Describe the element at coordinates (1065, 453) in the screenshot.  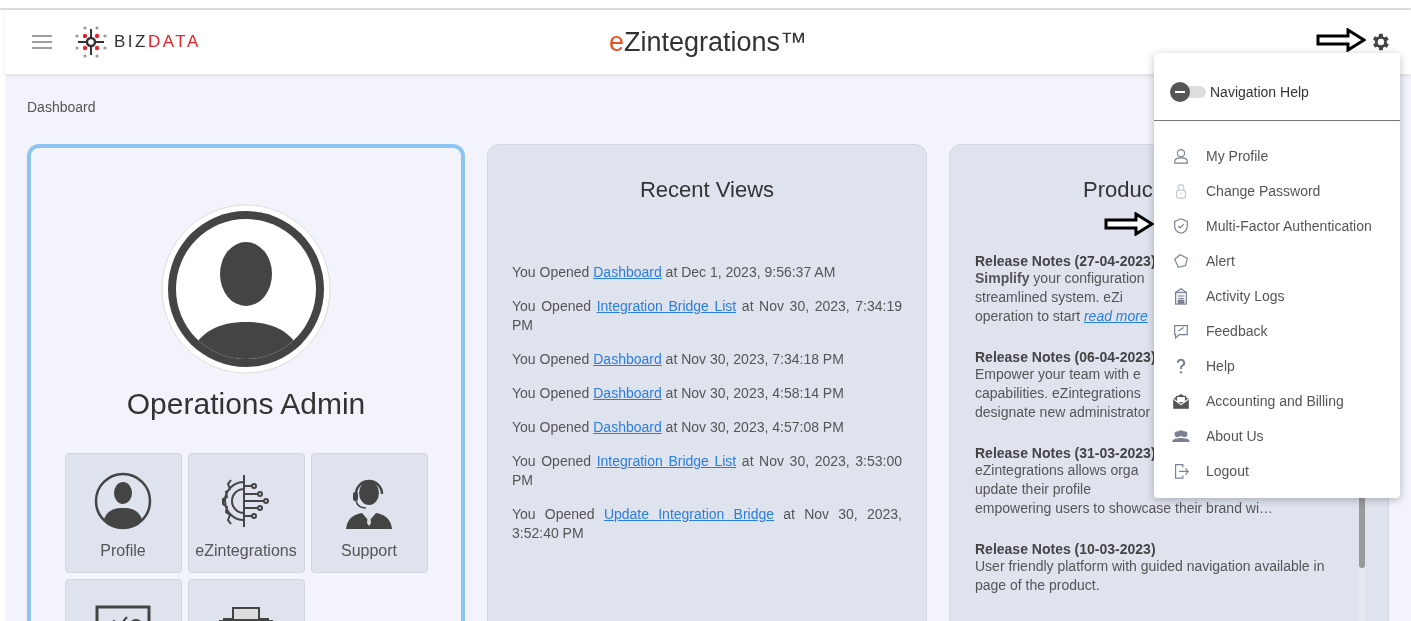
I see `note-title: Release Notes (31-03-2023)` at that location.